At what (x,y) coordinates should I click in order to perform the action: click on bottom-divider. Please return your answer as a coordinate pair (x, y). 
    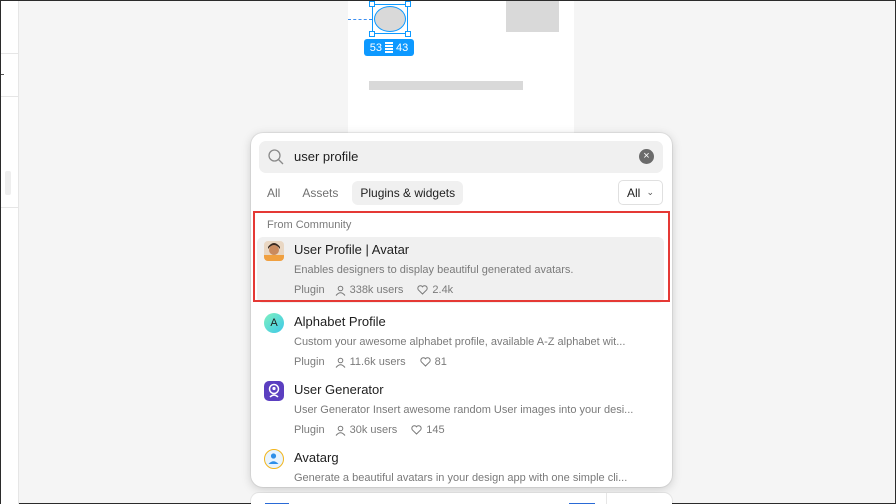
    Looking at the image, I should click on (606, 498).